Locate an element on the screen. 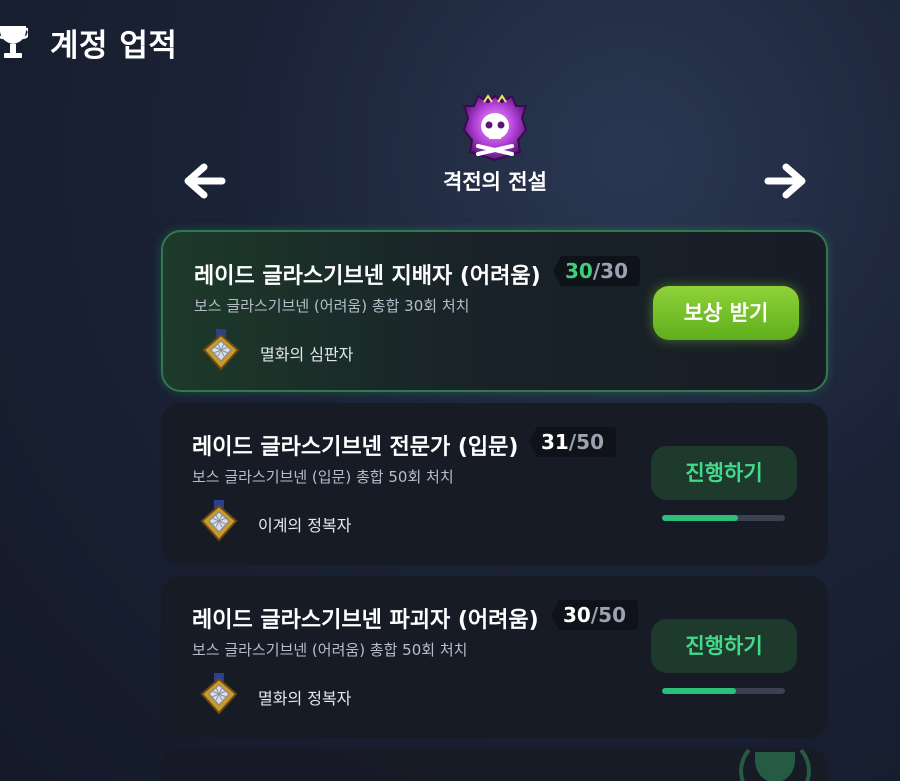  achievement-card-partial is located at coordinates (494, 764).